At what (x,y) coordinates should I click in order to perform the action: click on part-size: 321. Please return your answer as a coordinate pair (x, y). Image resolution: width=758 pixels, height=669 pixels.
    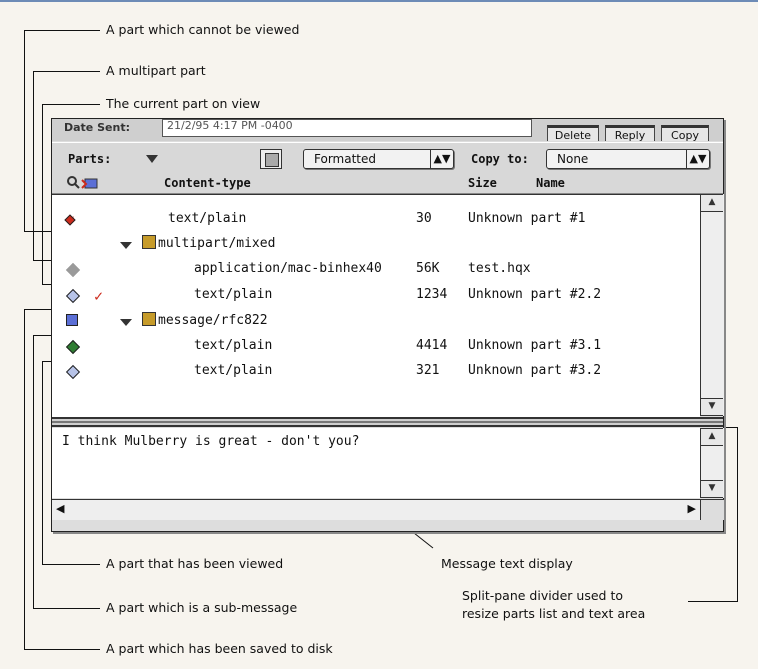
    Looking at the image, I should click on (428, 370).